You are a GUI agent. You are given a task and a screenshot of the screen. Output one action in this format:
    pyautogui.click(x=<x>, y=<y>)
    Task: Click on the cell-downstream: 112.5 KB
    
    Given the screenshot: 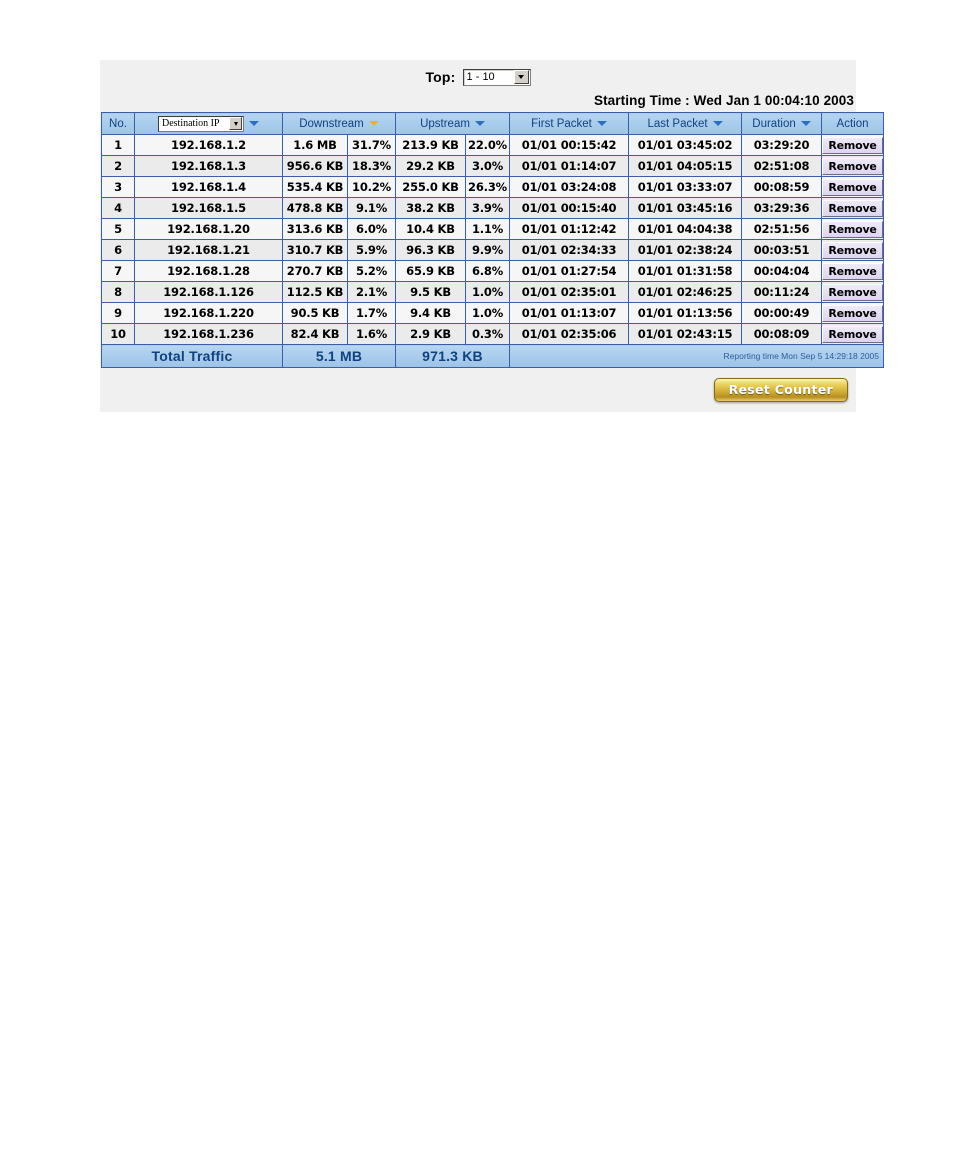 What is the action you would take?
    pyautogui.click(x=315, y=292)
    